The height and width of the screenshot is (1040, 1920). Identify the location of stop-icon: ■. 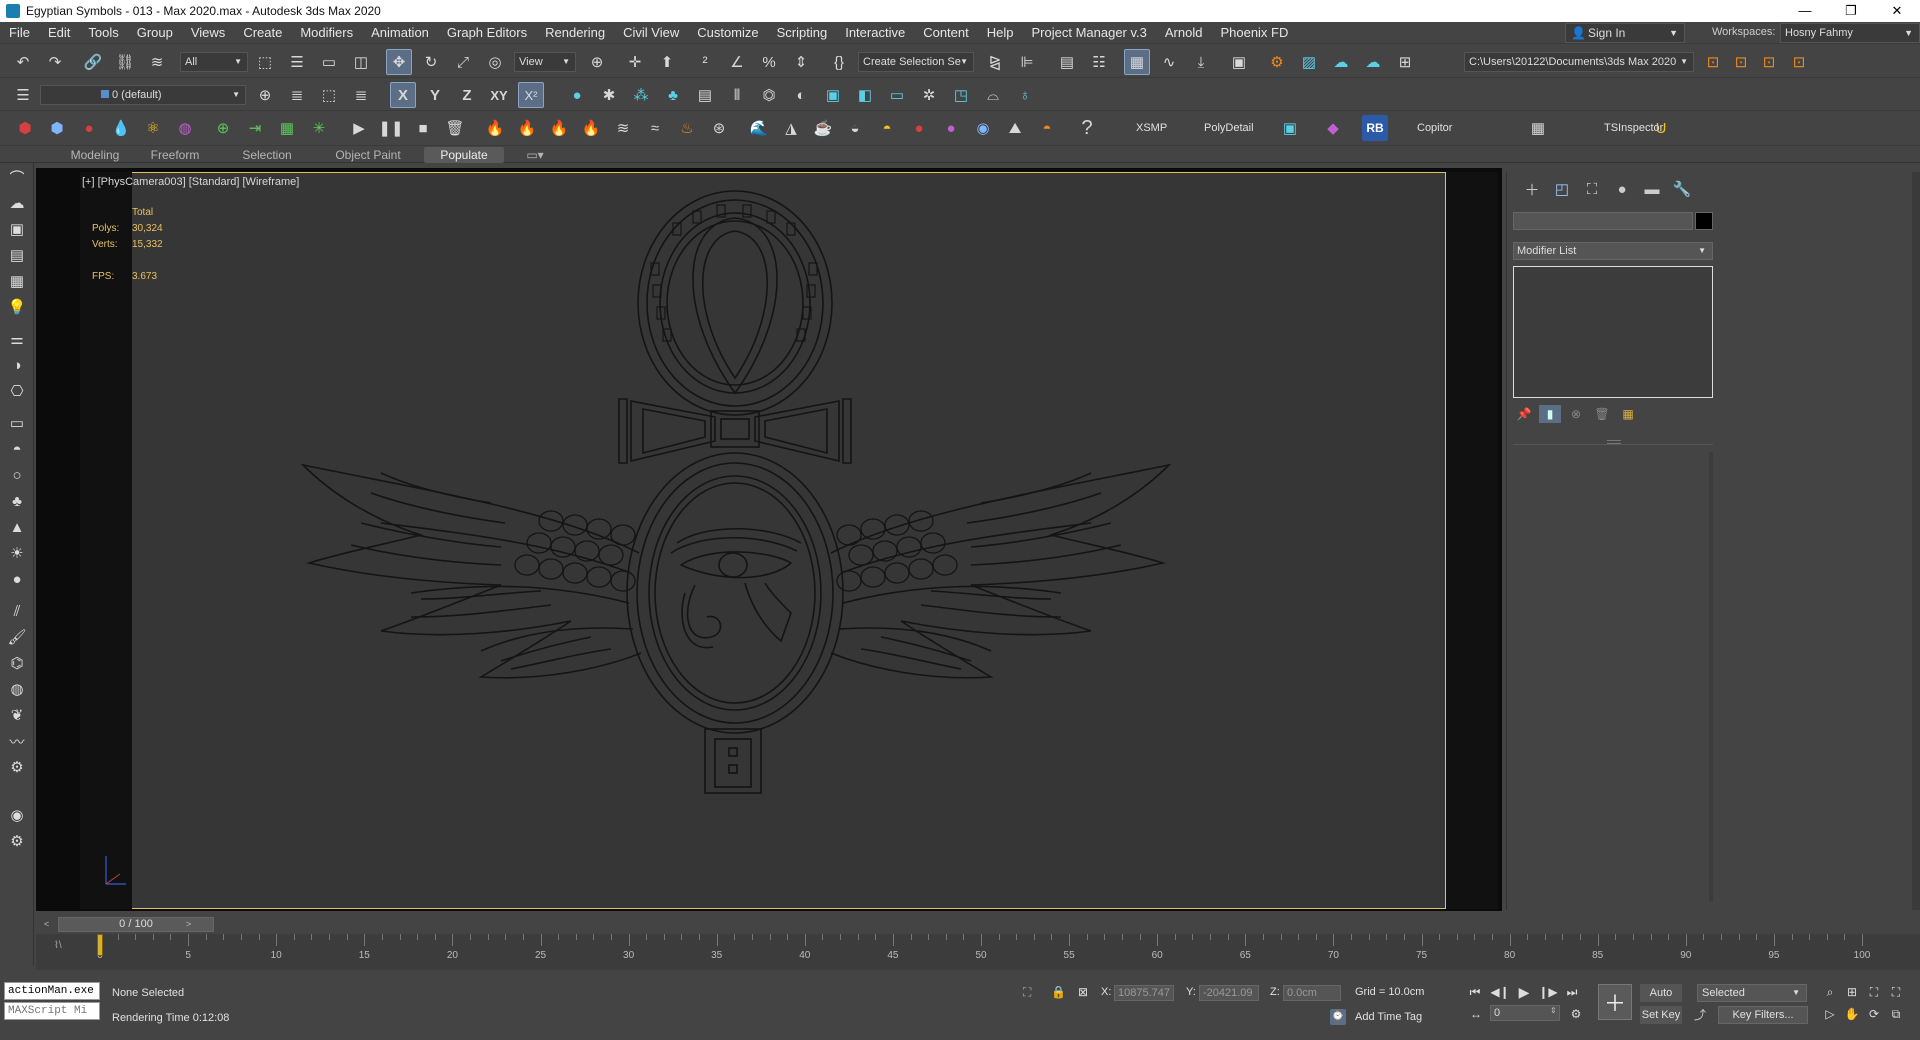
(423, 128).